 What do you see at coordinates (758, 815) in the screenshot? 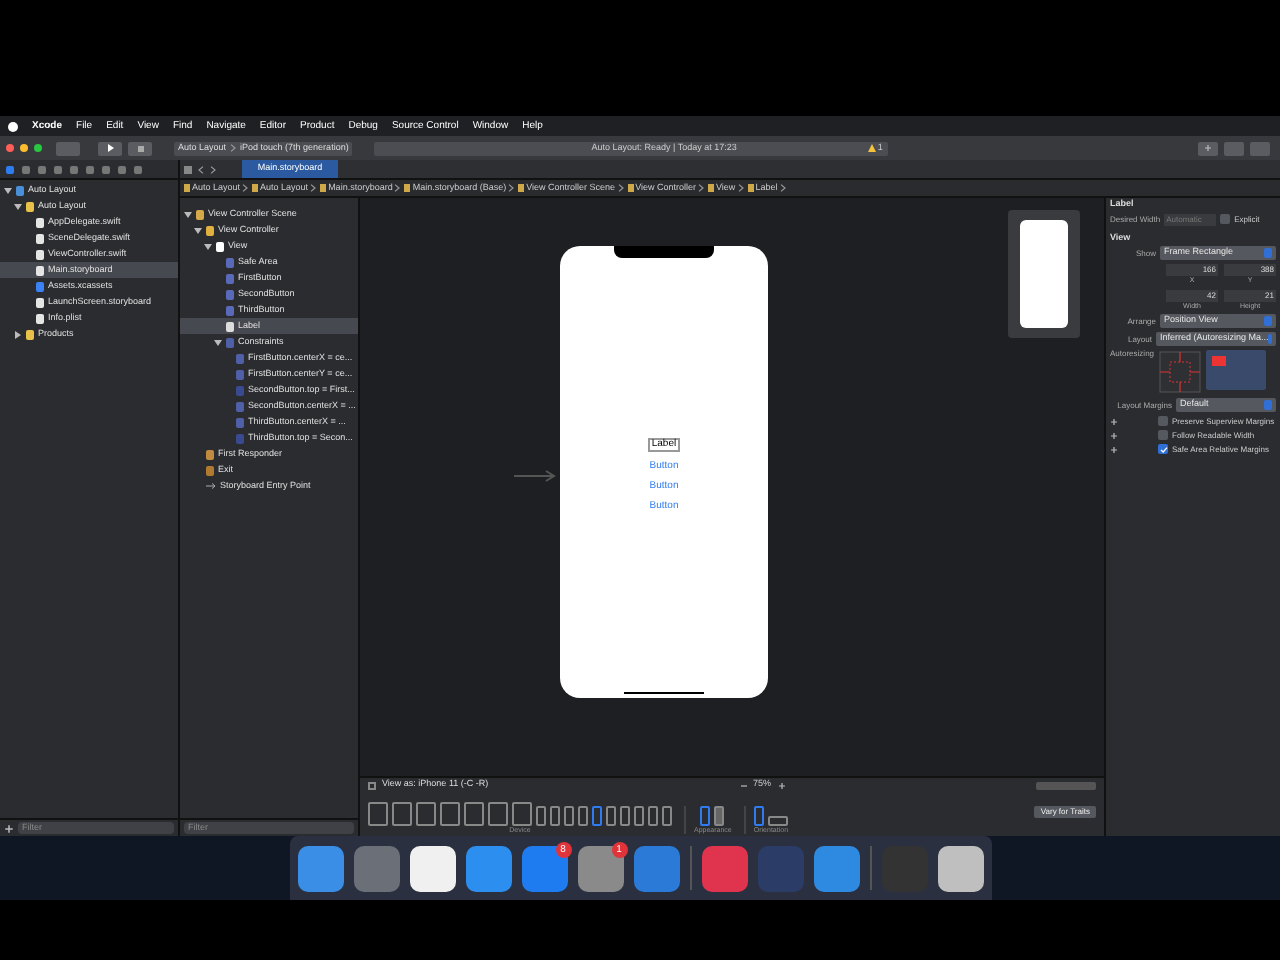
I see `portrait-icon` at bounding box center [758, 815].